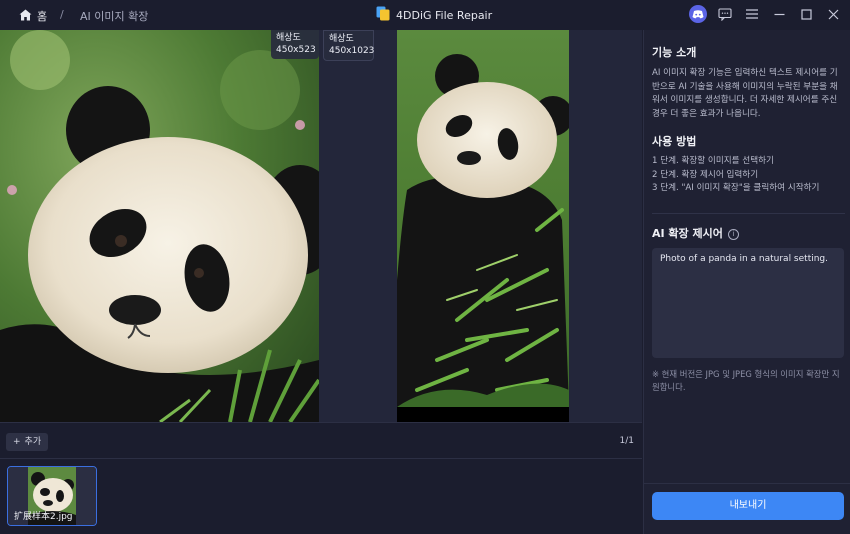  What do you see at coordinates (33, 442) in the screenshot?
I see `add-button-label: 추가` at bounding box center [33, 442].